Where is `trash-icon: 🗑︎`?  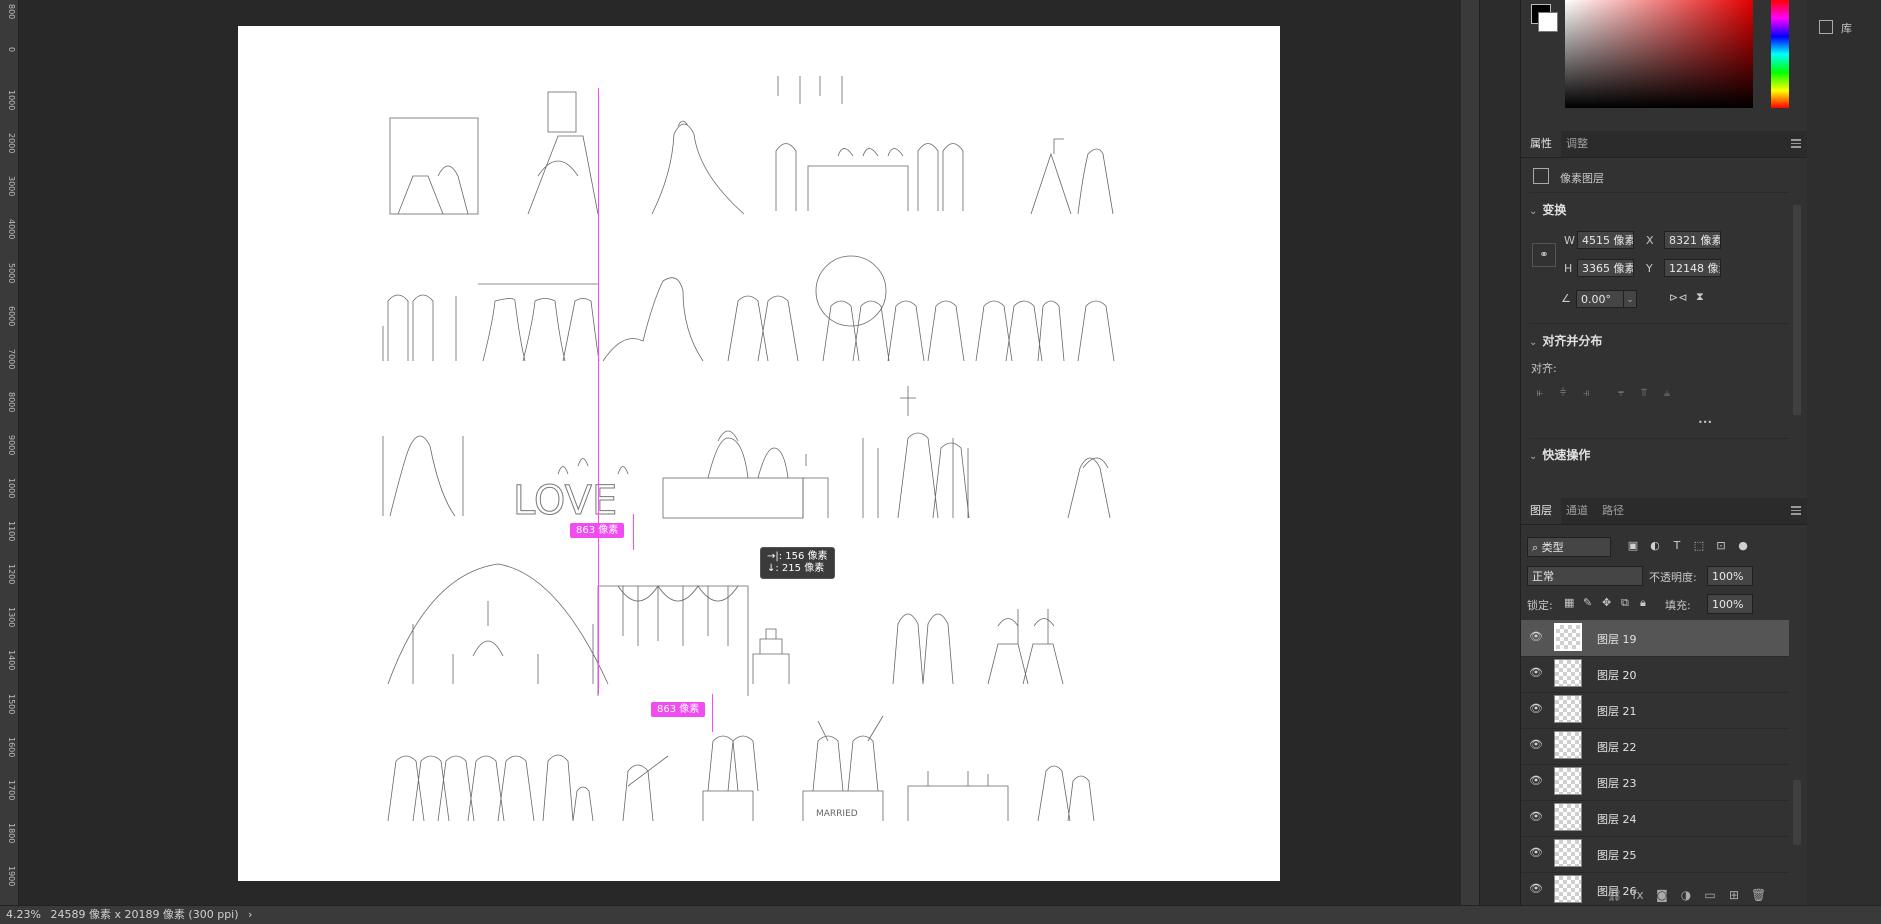 trash-icon: 🗑︎ is located at coordinates (1758, 895).